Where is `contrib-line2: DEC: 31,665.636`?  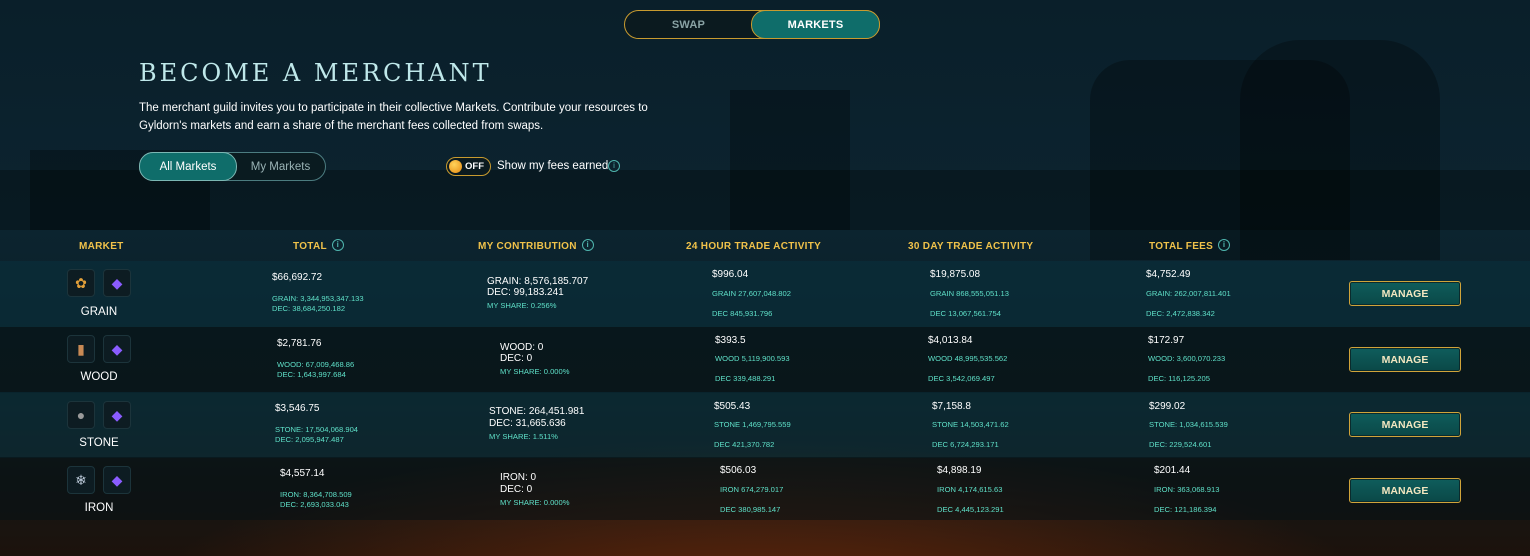 contrib-line2: DEC: 31,665.636 is located at coordinates (527, 423).